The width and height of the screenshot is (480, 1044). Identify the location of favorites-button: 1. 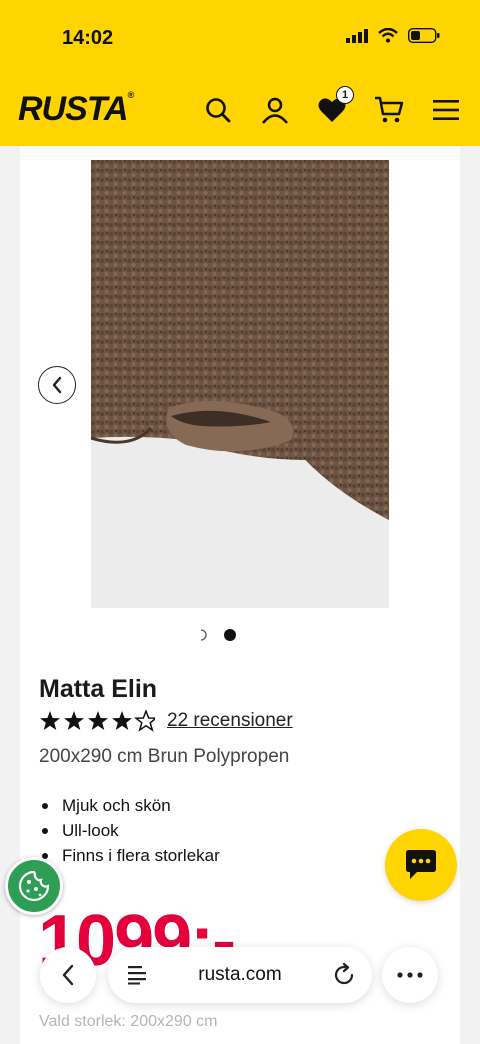
(334, 107).